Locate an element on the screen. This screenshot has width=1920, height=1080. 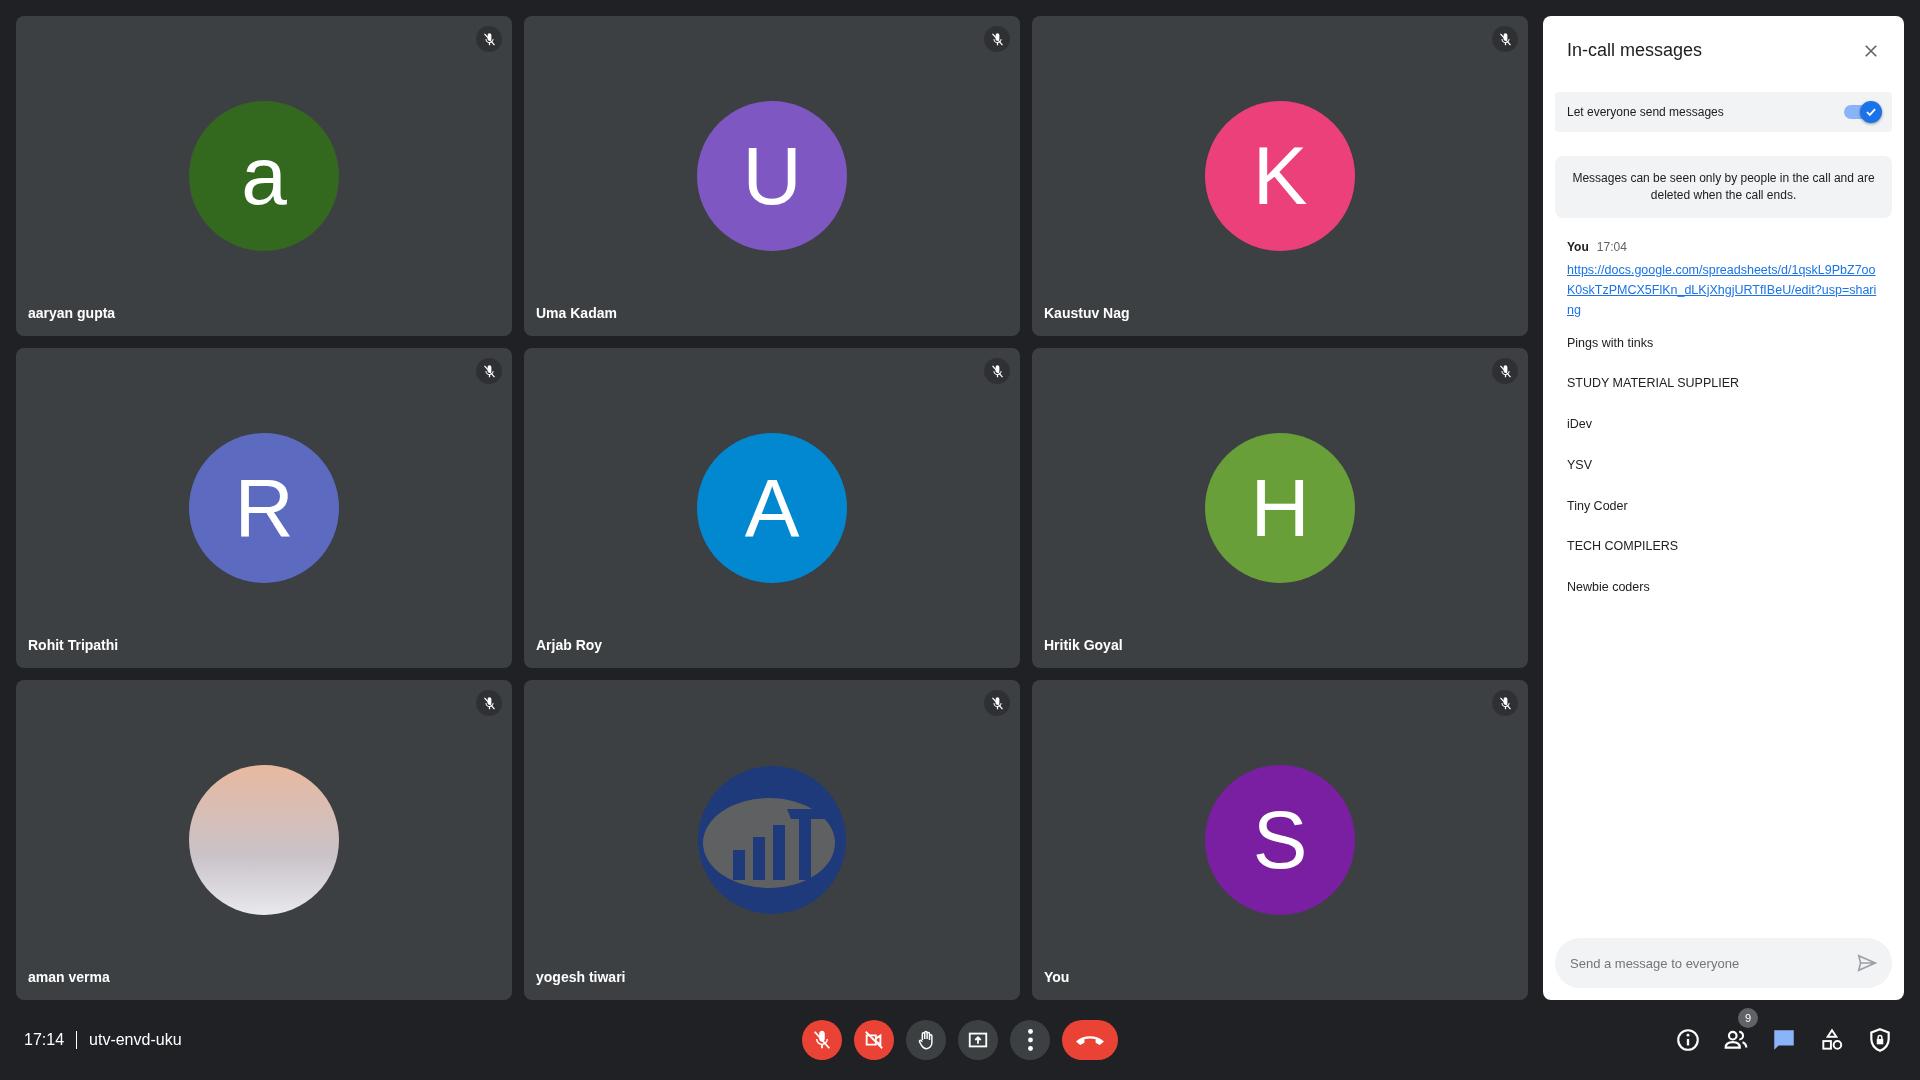
panel-title: In-call messages is located at coordinates (1635, 50).